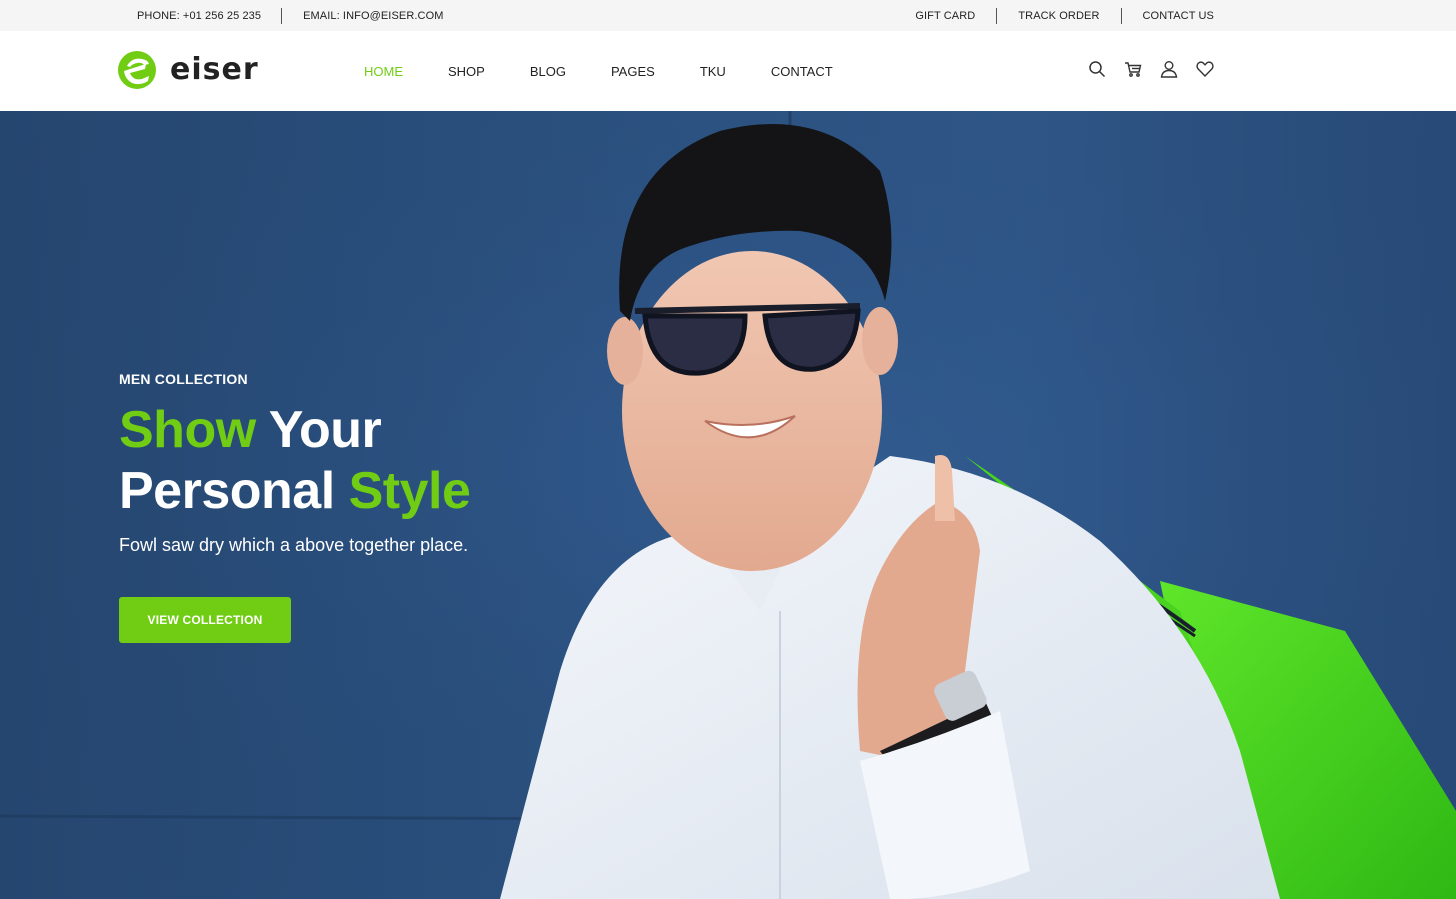 This screenshot has width=1456, height=899. Describe the element at coordinates (373, 15) in the screenshot. I see `email-address: EMAIL: INFO@EISER.COM` at that location.